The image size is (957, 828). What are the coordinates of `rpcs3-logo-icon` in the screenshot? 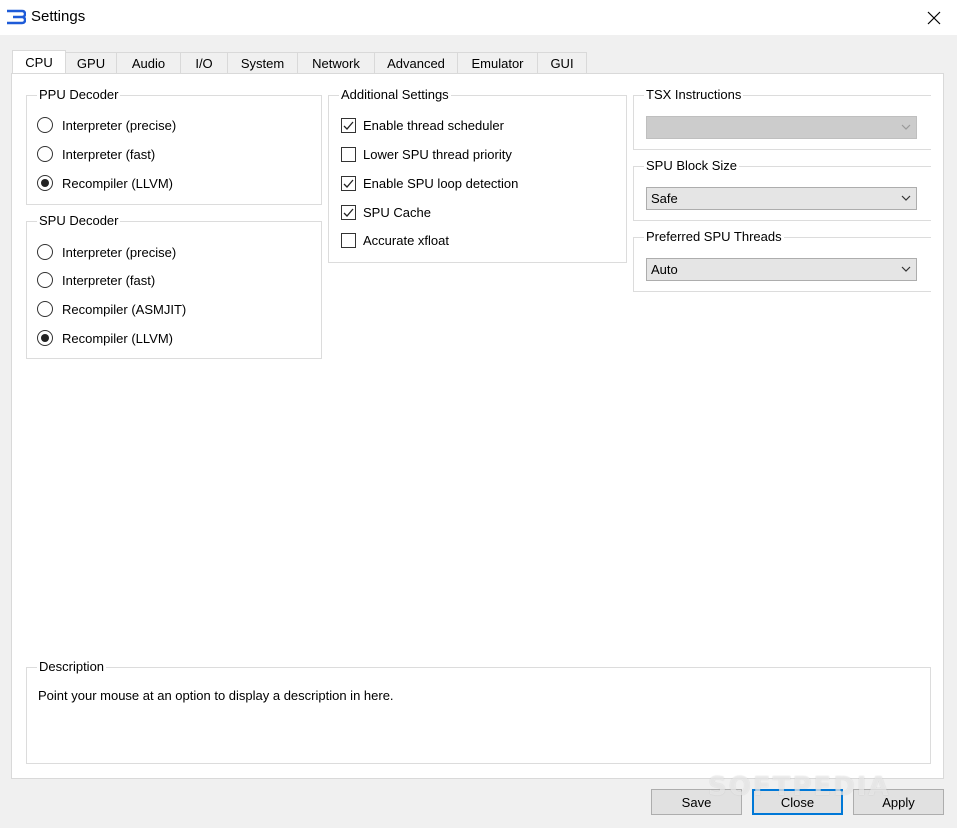 It's located at (16, 17).